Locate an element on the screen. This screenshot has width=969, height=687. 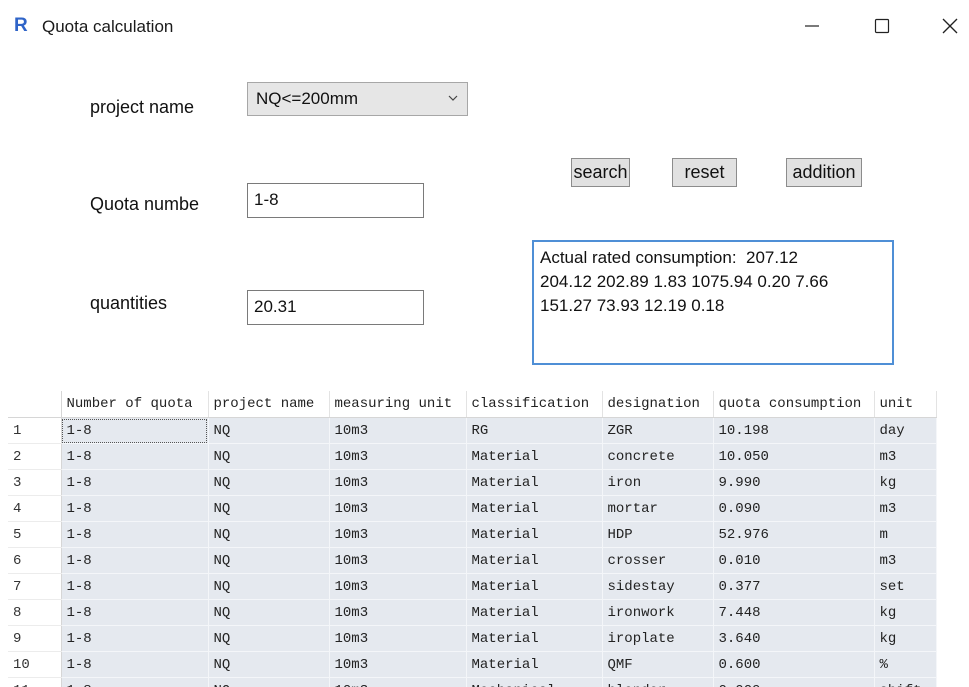
column-header: Number of quota is located at coordinates (135, 404).